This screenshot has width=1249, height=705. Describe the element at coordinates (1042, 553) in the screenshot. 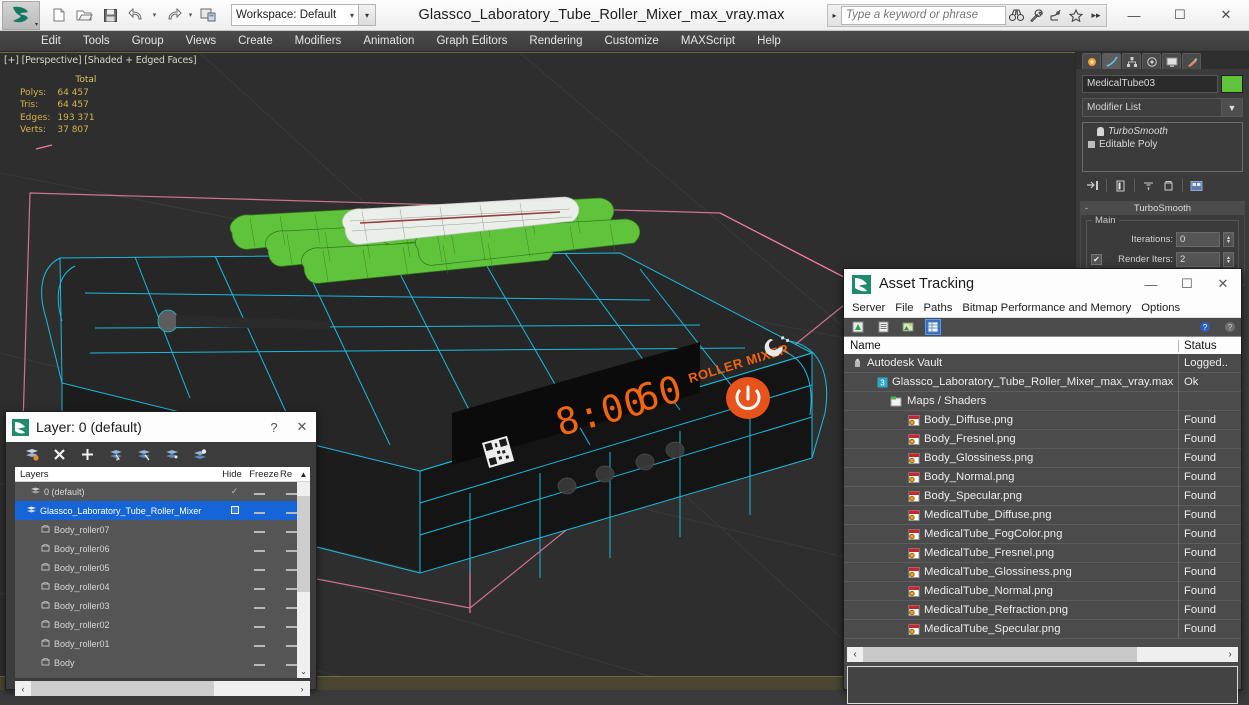

I see `asset-row-png: MedicalTube_Fresnel.png Found` at that location.